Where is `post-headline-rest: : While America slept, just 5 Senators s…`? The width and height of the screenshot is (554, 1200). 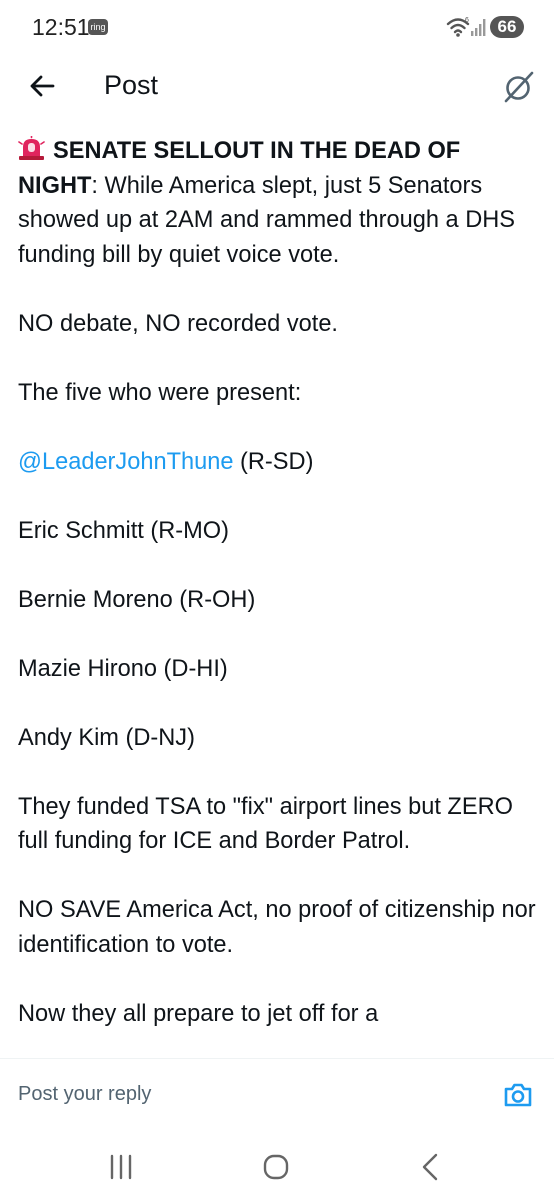 post-headline-rest: : While America slept, just 5 Senators s… is located at coordinates (267, 220).